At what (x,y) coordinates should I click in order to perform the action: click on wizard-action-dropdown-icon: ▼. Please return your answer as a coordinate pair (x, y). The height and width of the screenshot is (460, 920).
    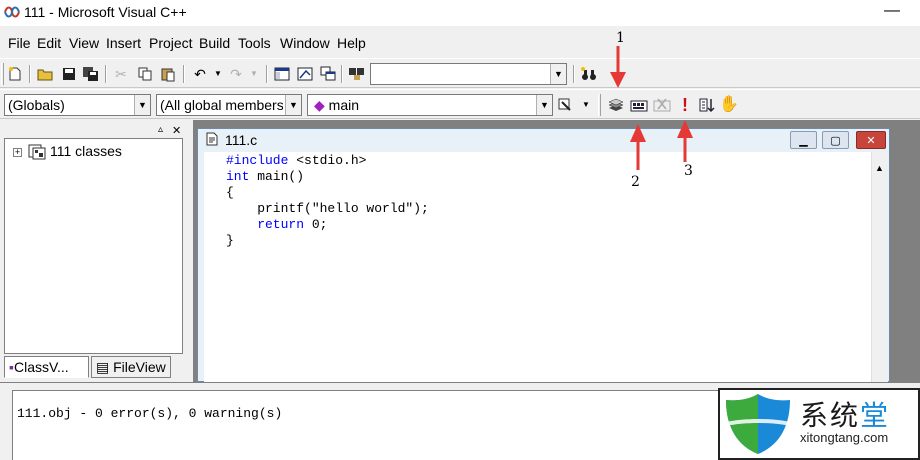
    Looking at the image, I should click on (586, 105).